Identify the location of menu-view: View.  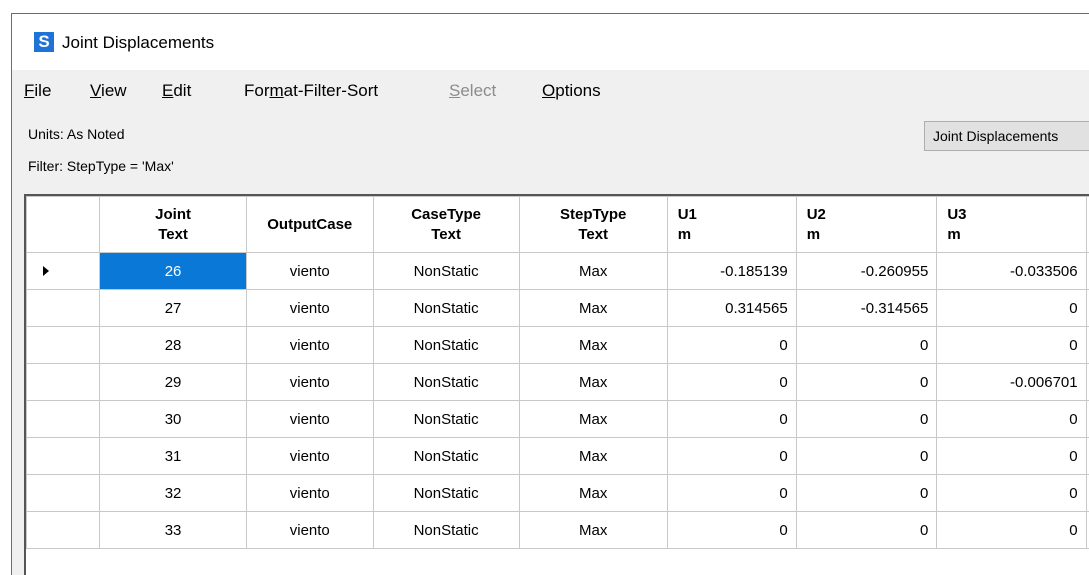
(108, 91).